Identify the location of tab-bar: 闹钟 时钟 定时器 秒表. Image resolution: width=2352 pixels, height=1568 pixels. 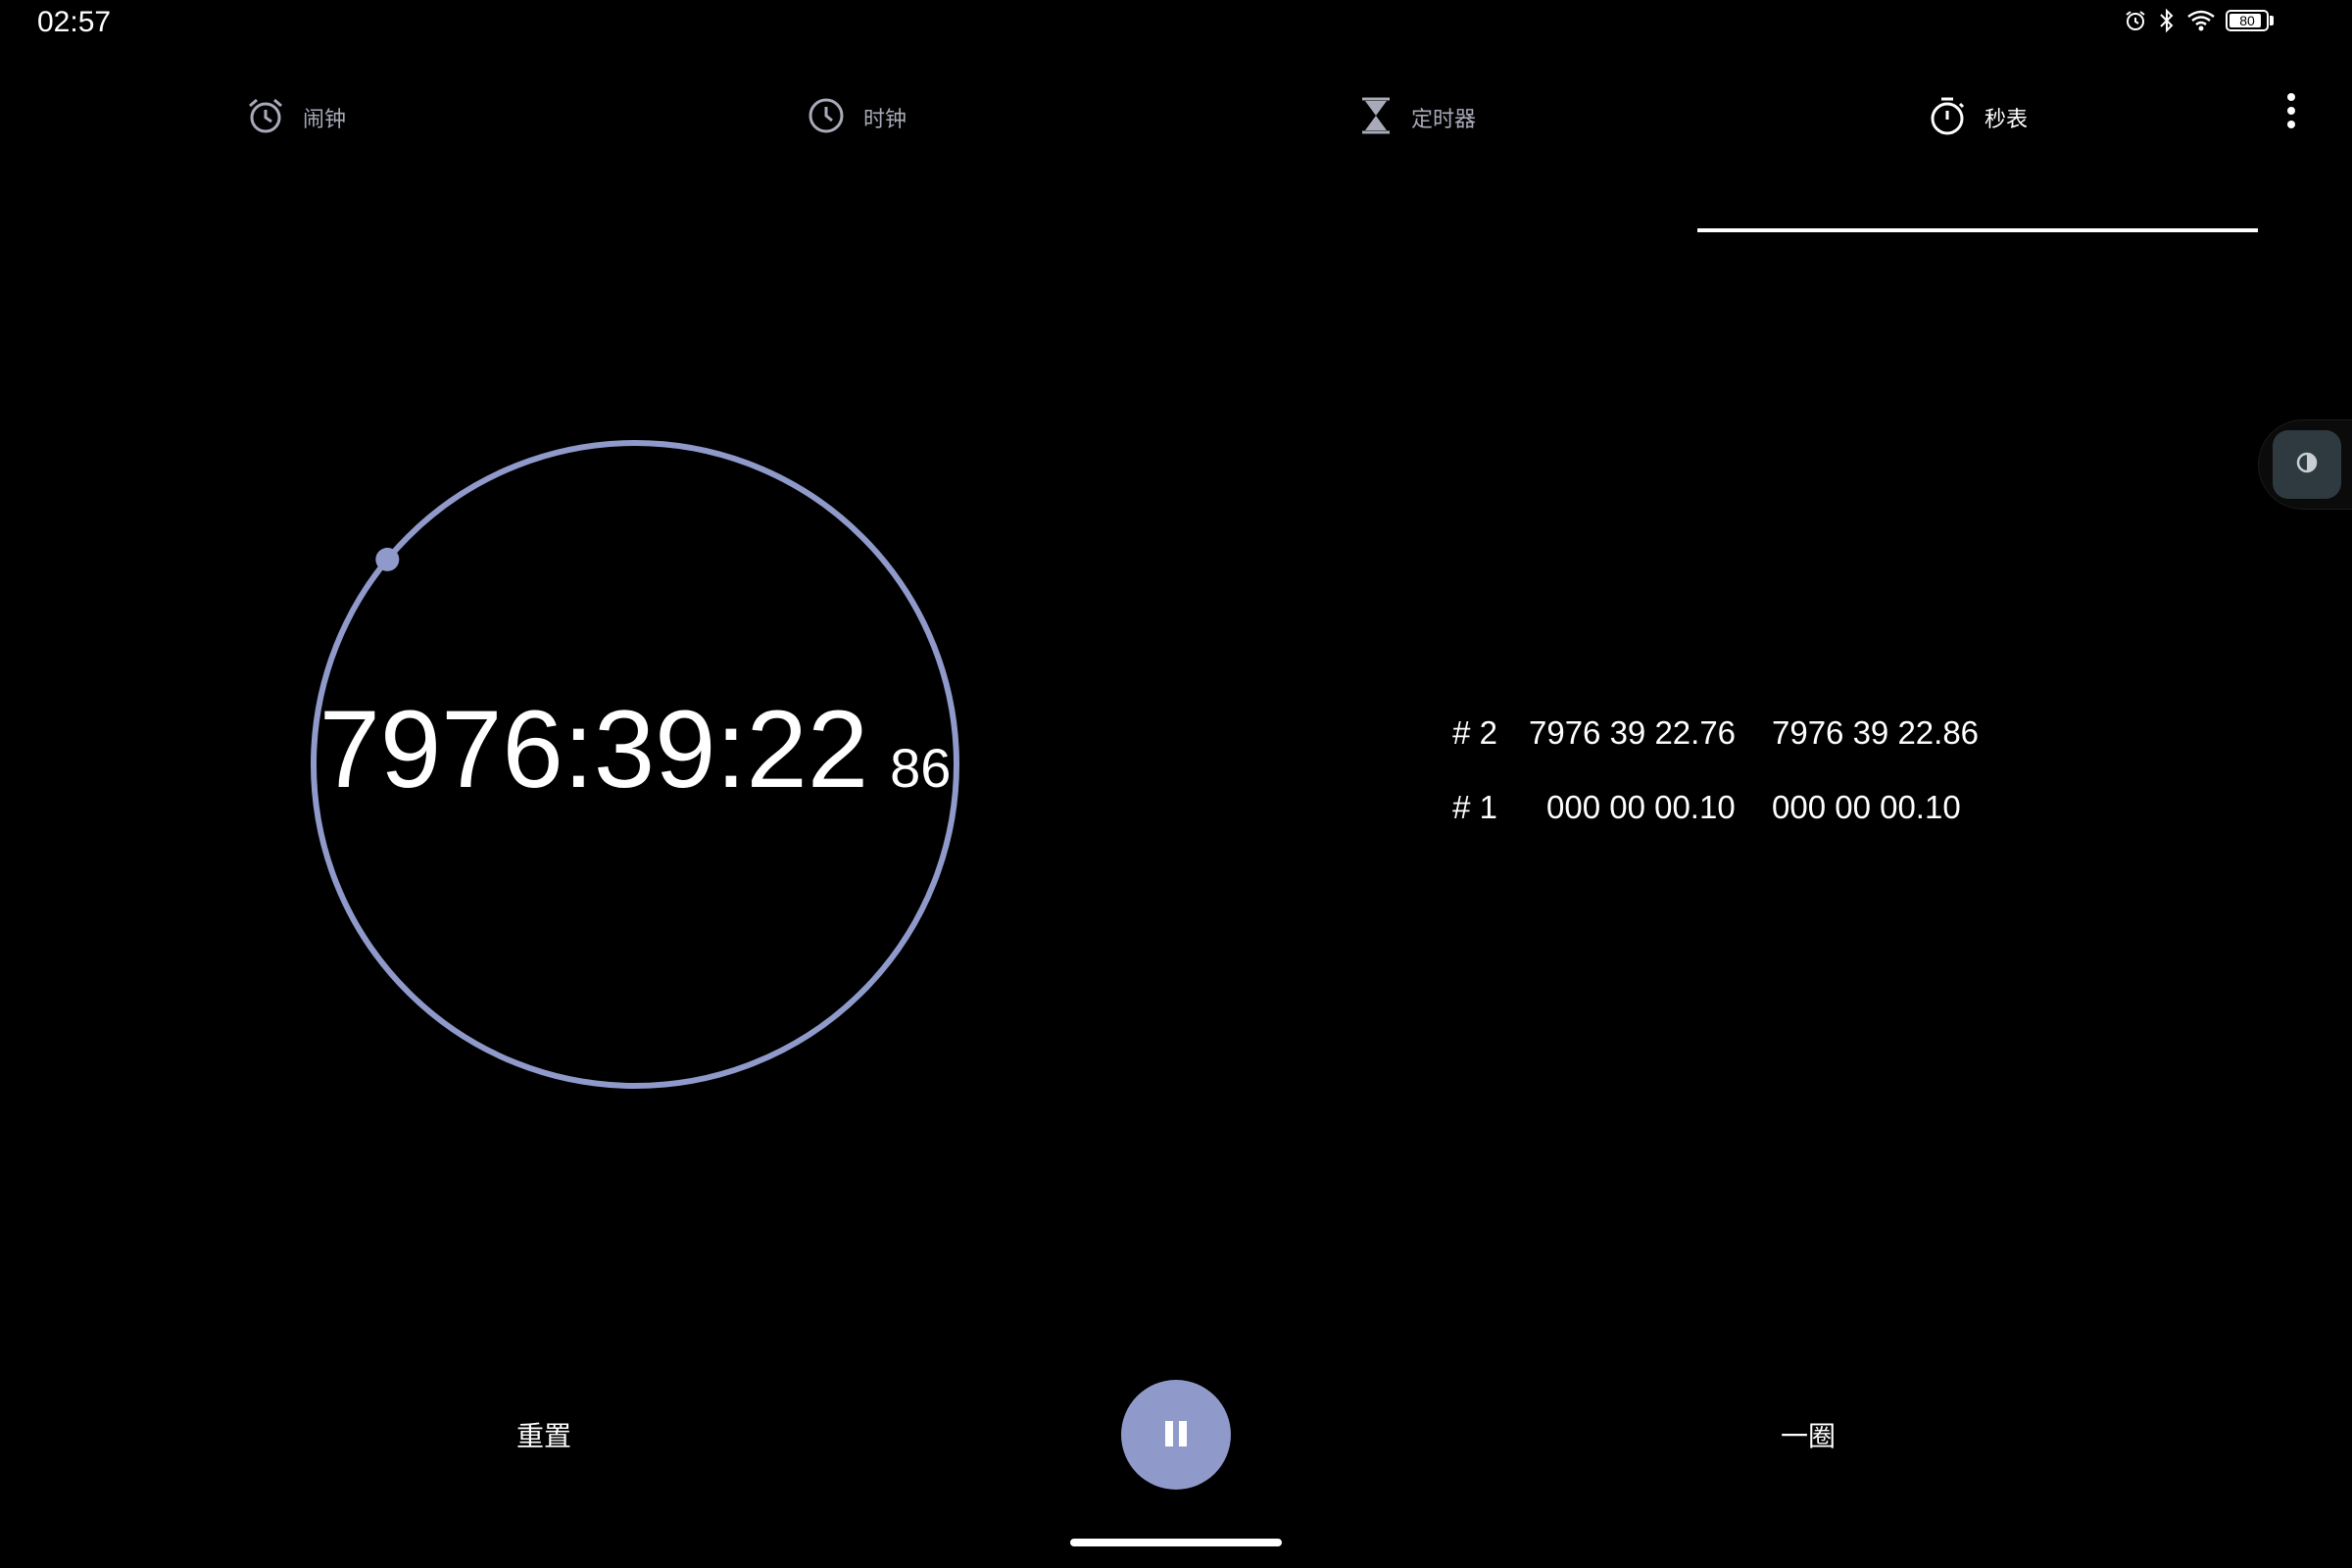
(1129, 155).